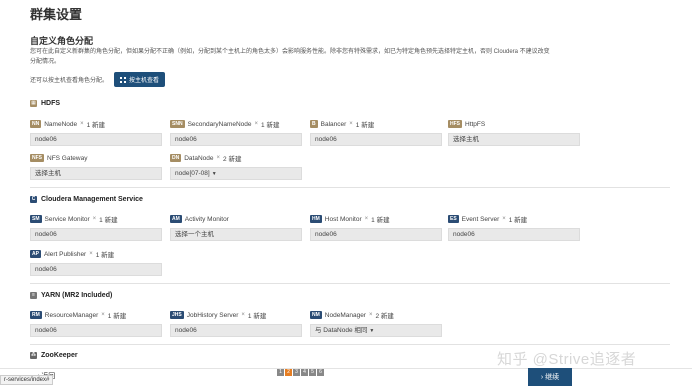 This screenshot has width=692, height=389. Describe the element at coordinates (176, 158) in the screenshot. I see `role-badge: DN` at that location.